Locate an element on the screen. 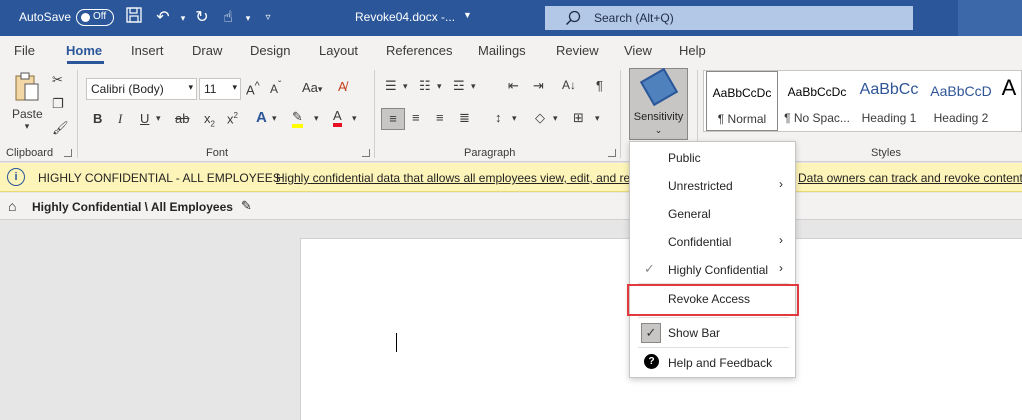  paragraph-launcher-icon is located at coordinates (612, 153).